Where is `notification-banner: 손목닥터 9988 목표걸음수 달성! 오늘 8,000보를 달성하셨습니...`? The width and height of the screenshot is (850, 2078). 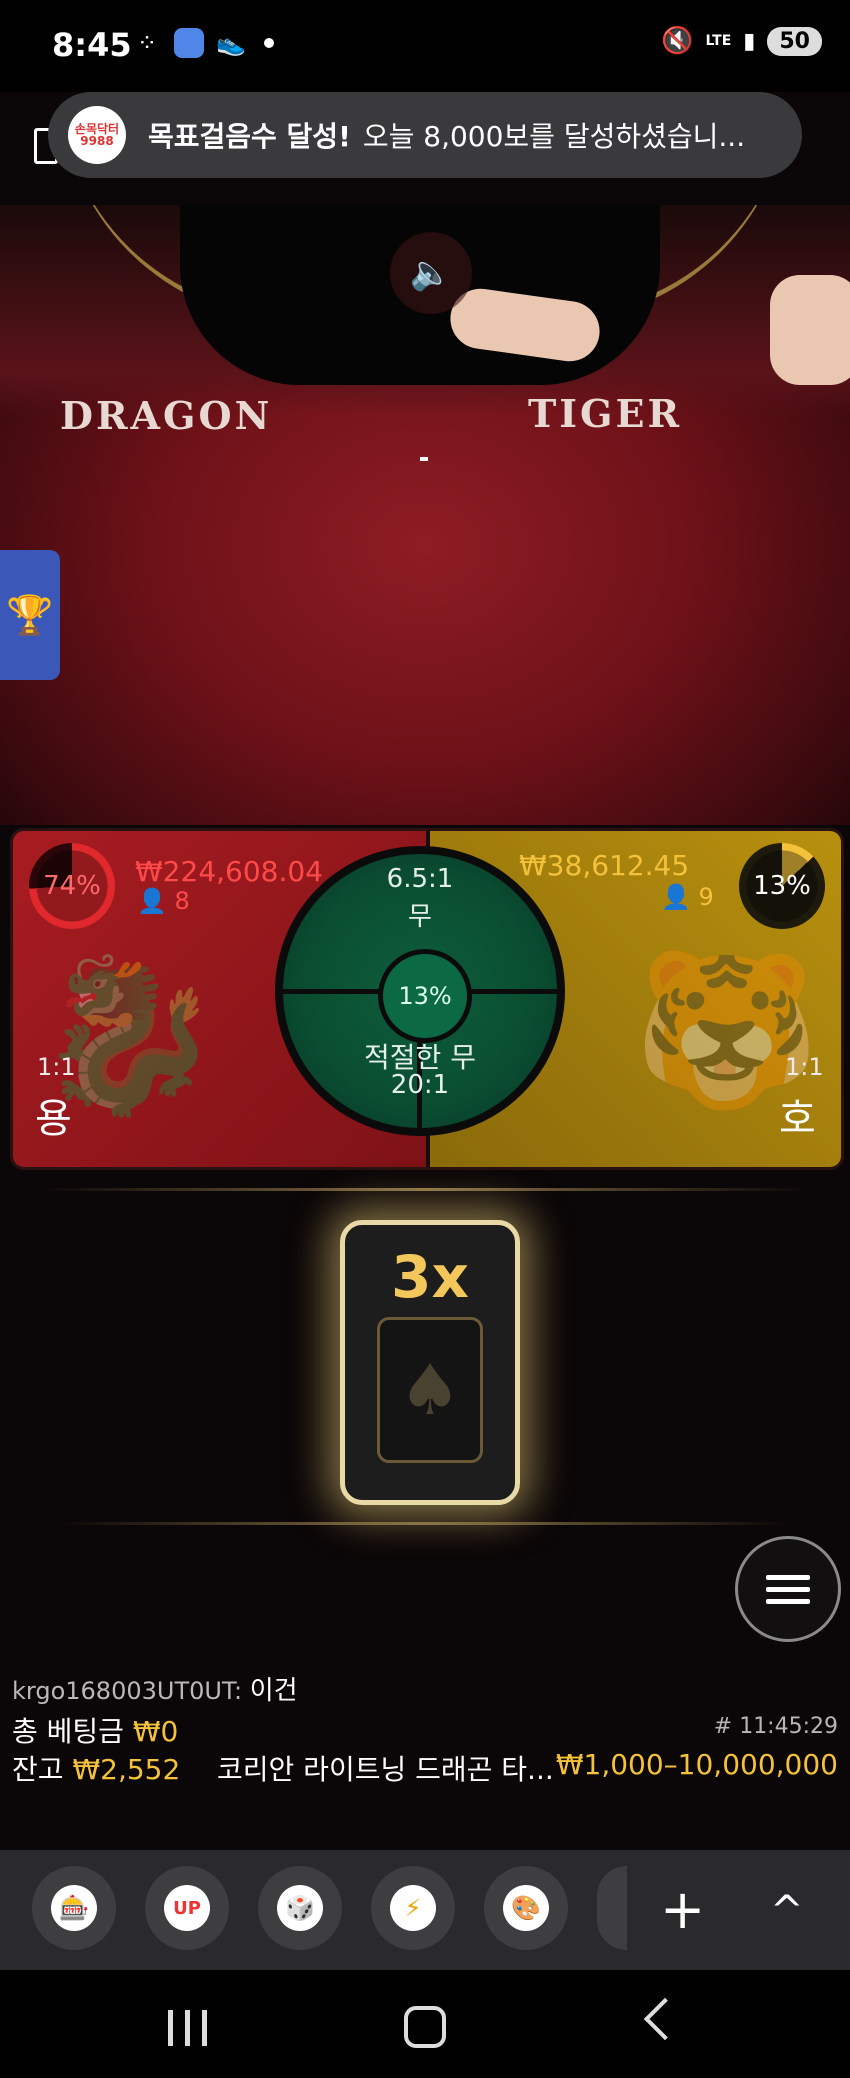 notification-banner: 손목닥터 9988 목표걸음수 달성! 오늘 8,000보를 달성하셨습니... is located at coordinates (425, 135).